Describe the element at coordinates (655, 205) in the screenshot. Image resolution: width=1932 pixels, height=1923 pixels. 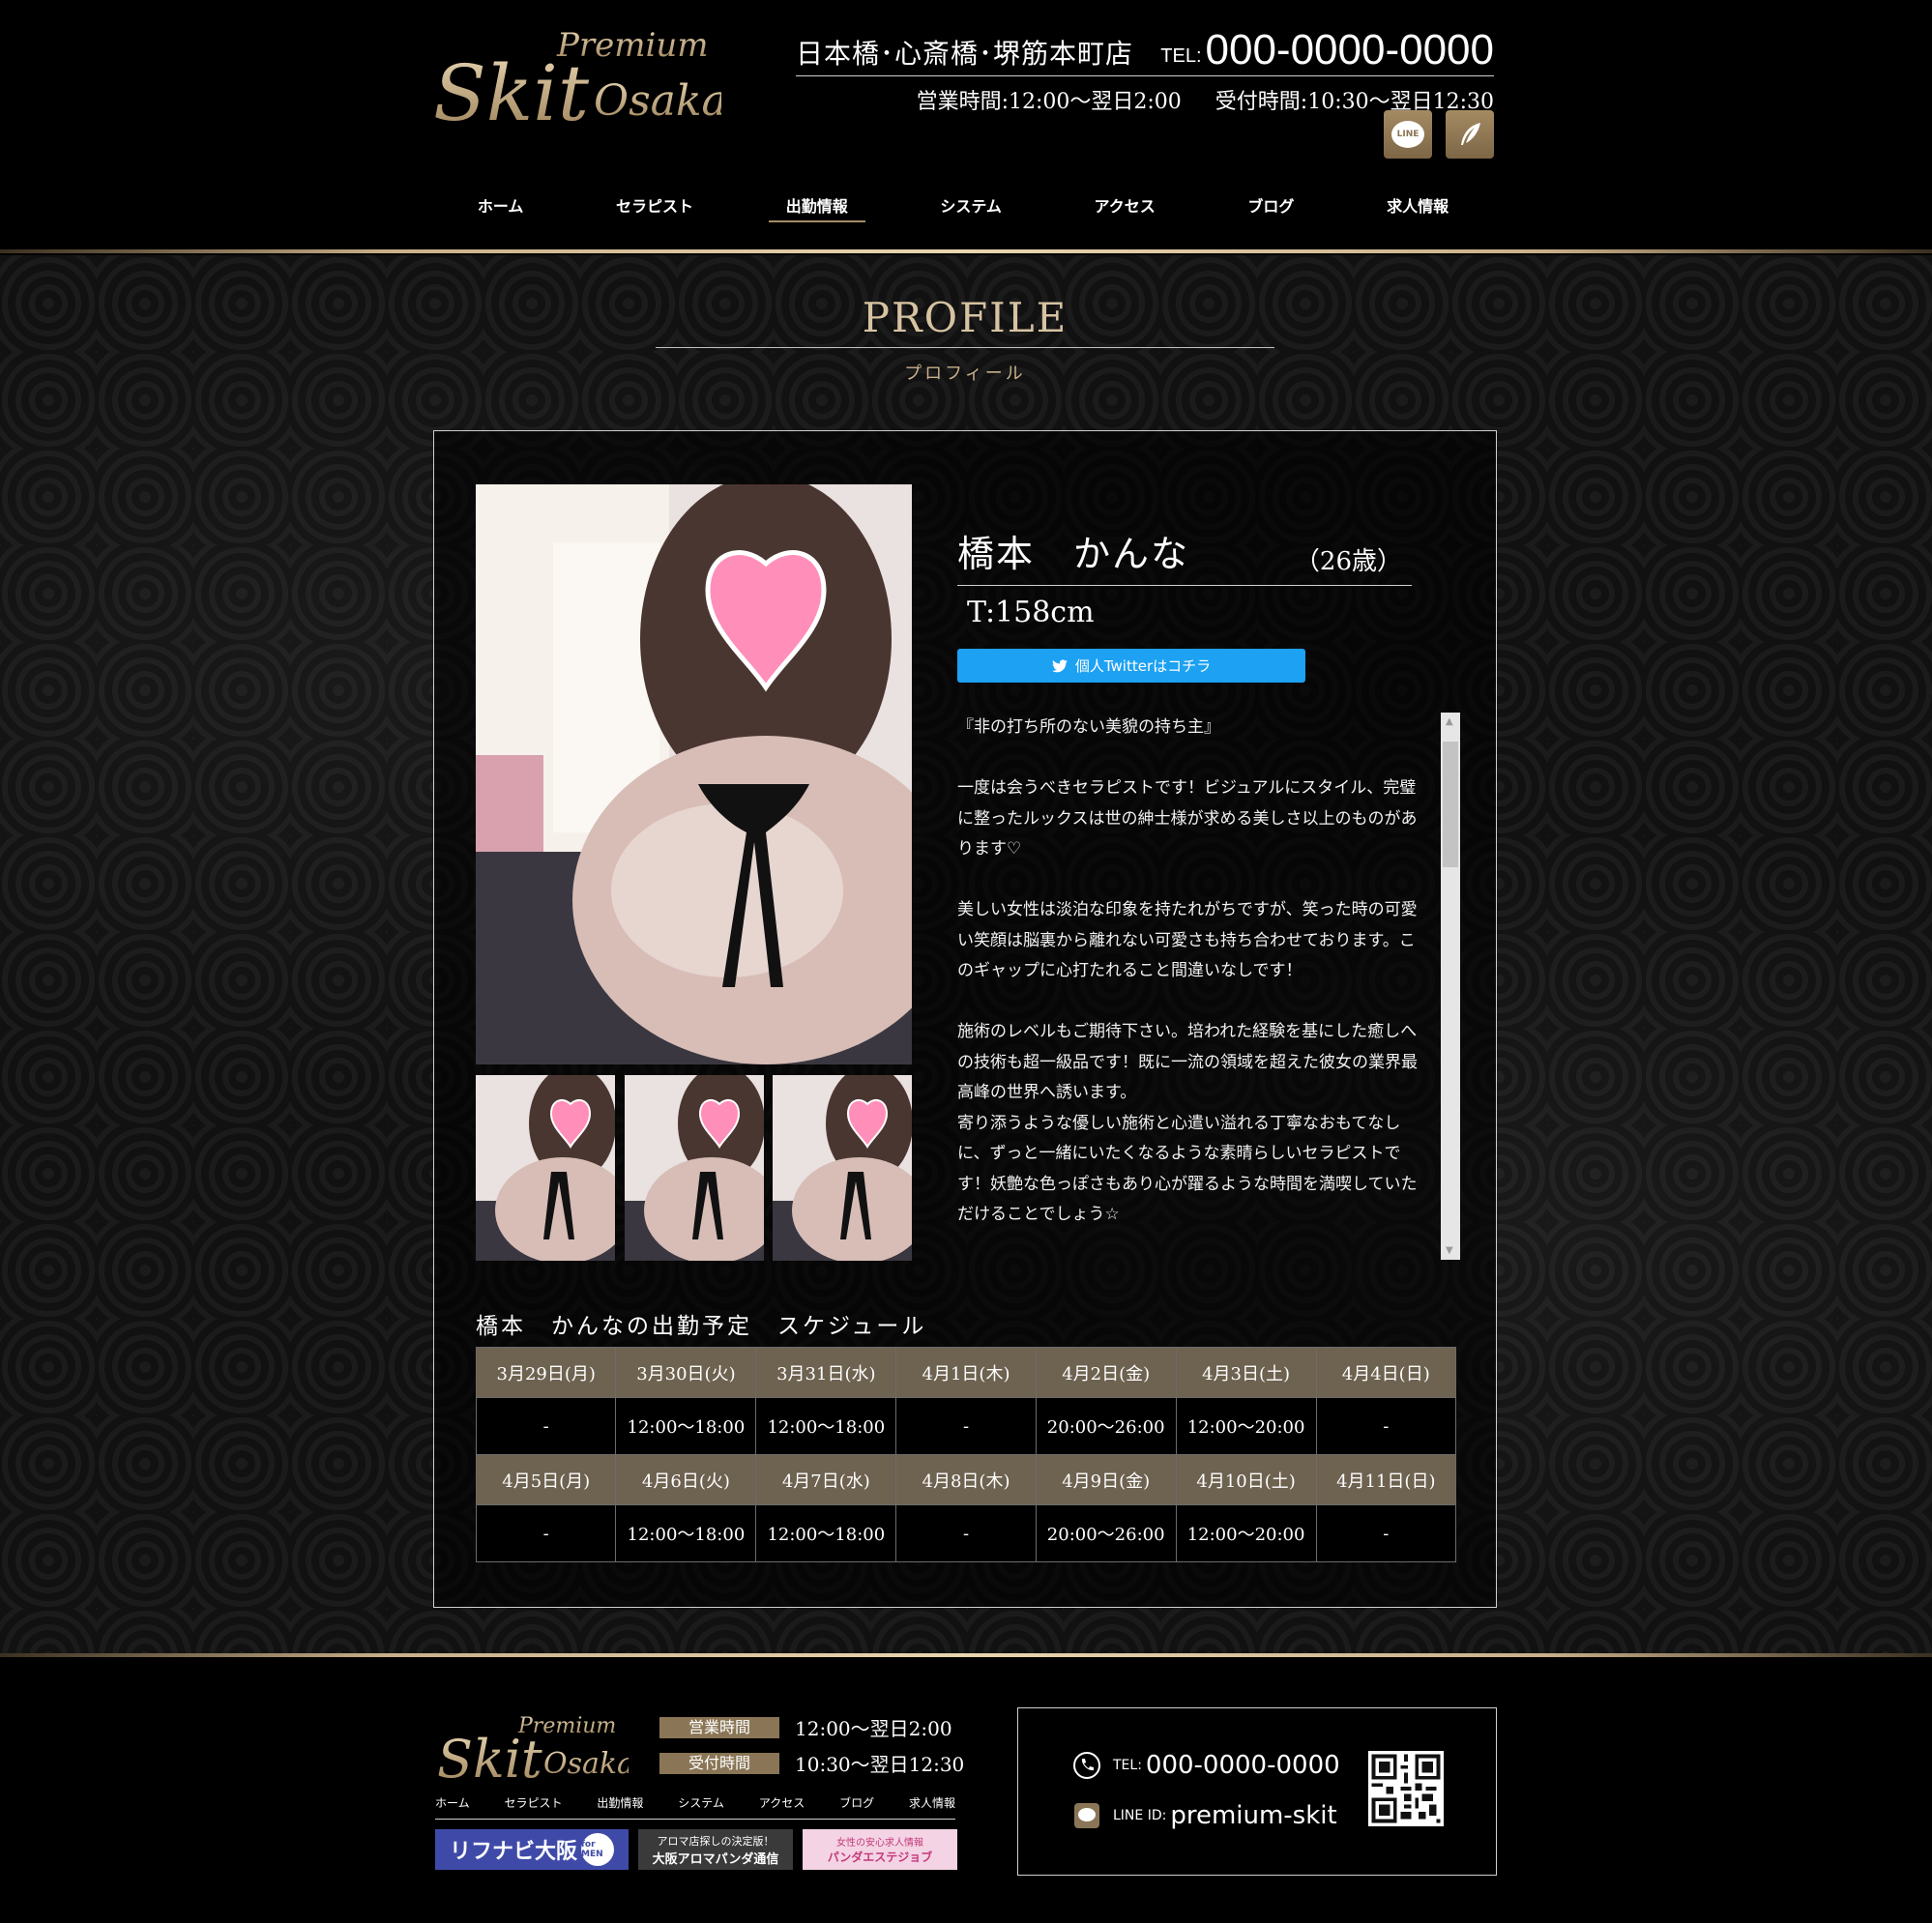
I see `nav-therapist: セラピスト` at that location.